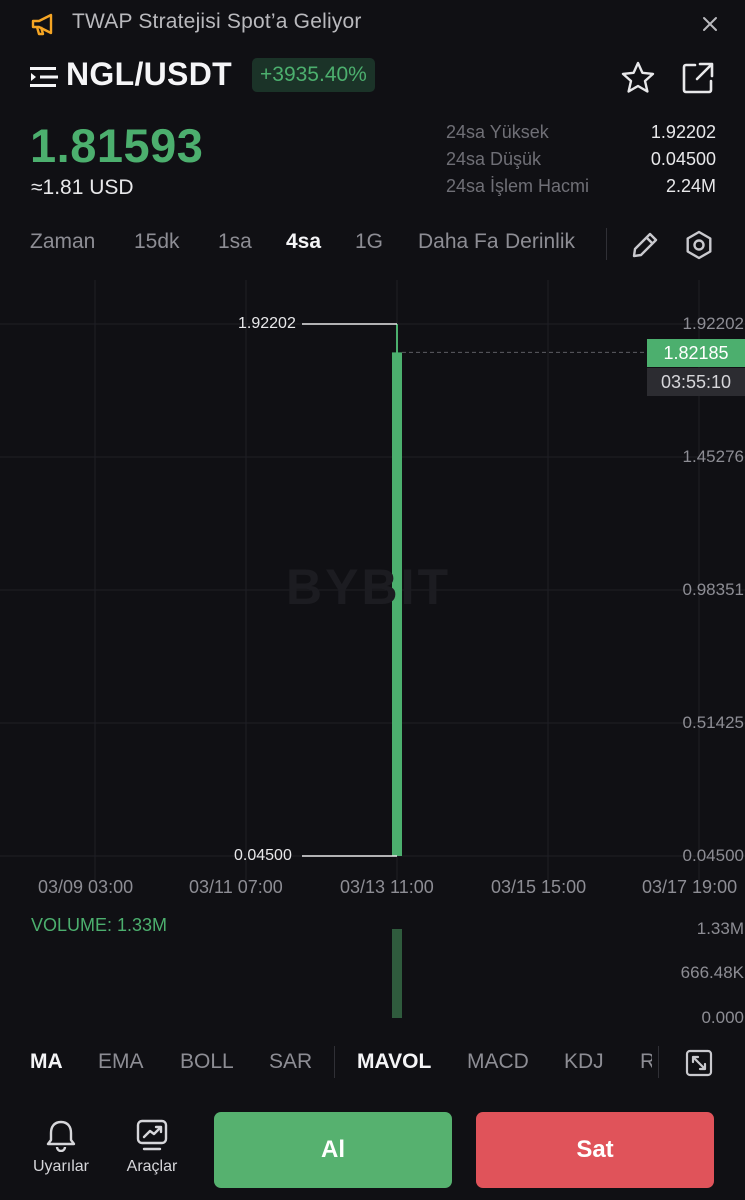  Describe the element at coordinates (713, 323) in the screenshot. I see `y-axis-tick-label: 1.92202` at that location.